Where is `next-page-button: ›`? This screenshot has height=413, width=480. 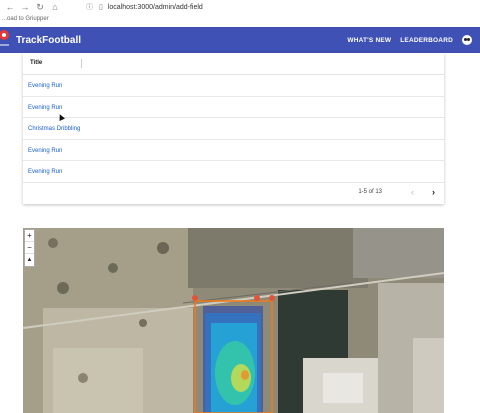 next-page-button: › is located at coordinates (433, 192).